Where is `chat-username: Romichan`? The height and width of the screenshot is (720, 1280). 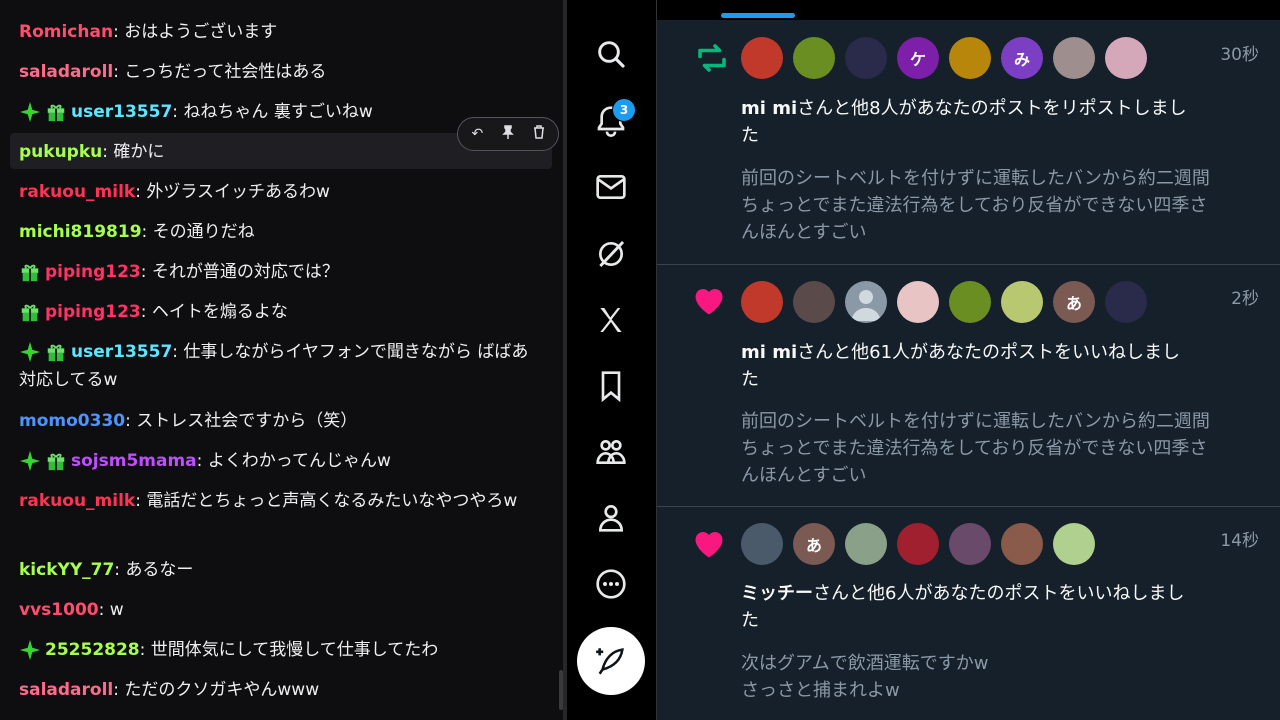
chat-username: Romichan is located at coordinates (66, 32).